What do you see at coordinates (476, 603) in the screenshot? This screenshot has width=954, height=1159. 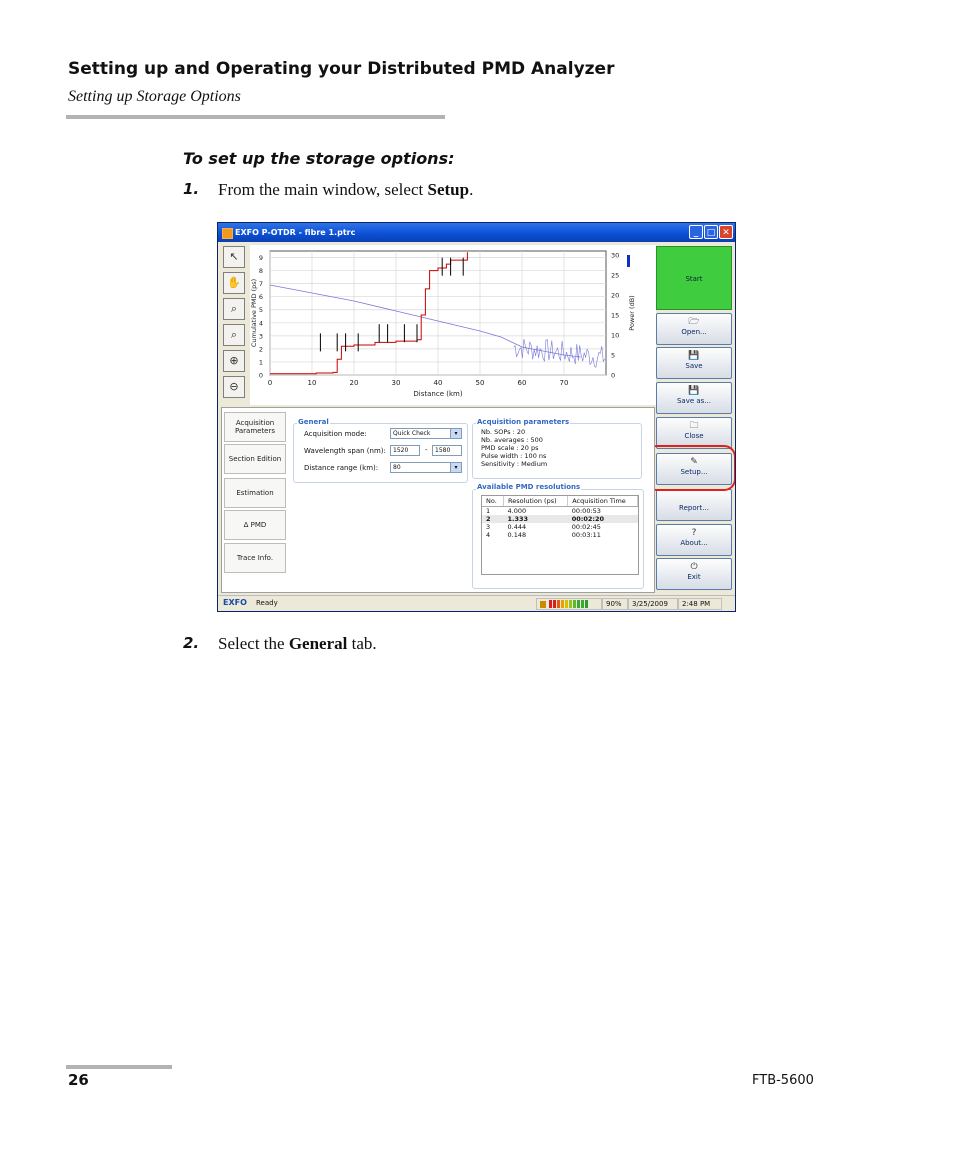 I see `status-bar: EXFO Ready 90% 3/25/2009 2:48 PM` at bounding box center [476, 603].